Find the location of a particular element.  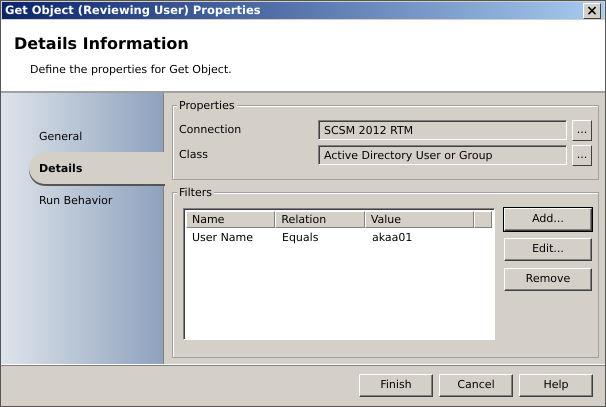

list-cell-text: Equals is located at coordinates (300, 237).